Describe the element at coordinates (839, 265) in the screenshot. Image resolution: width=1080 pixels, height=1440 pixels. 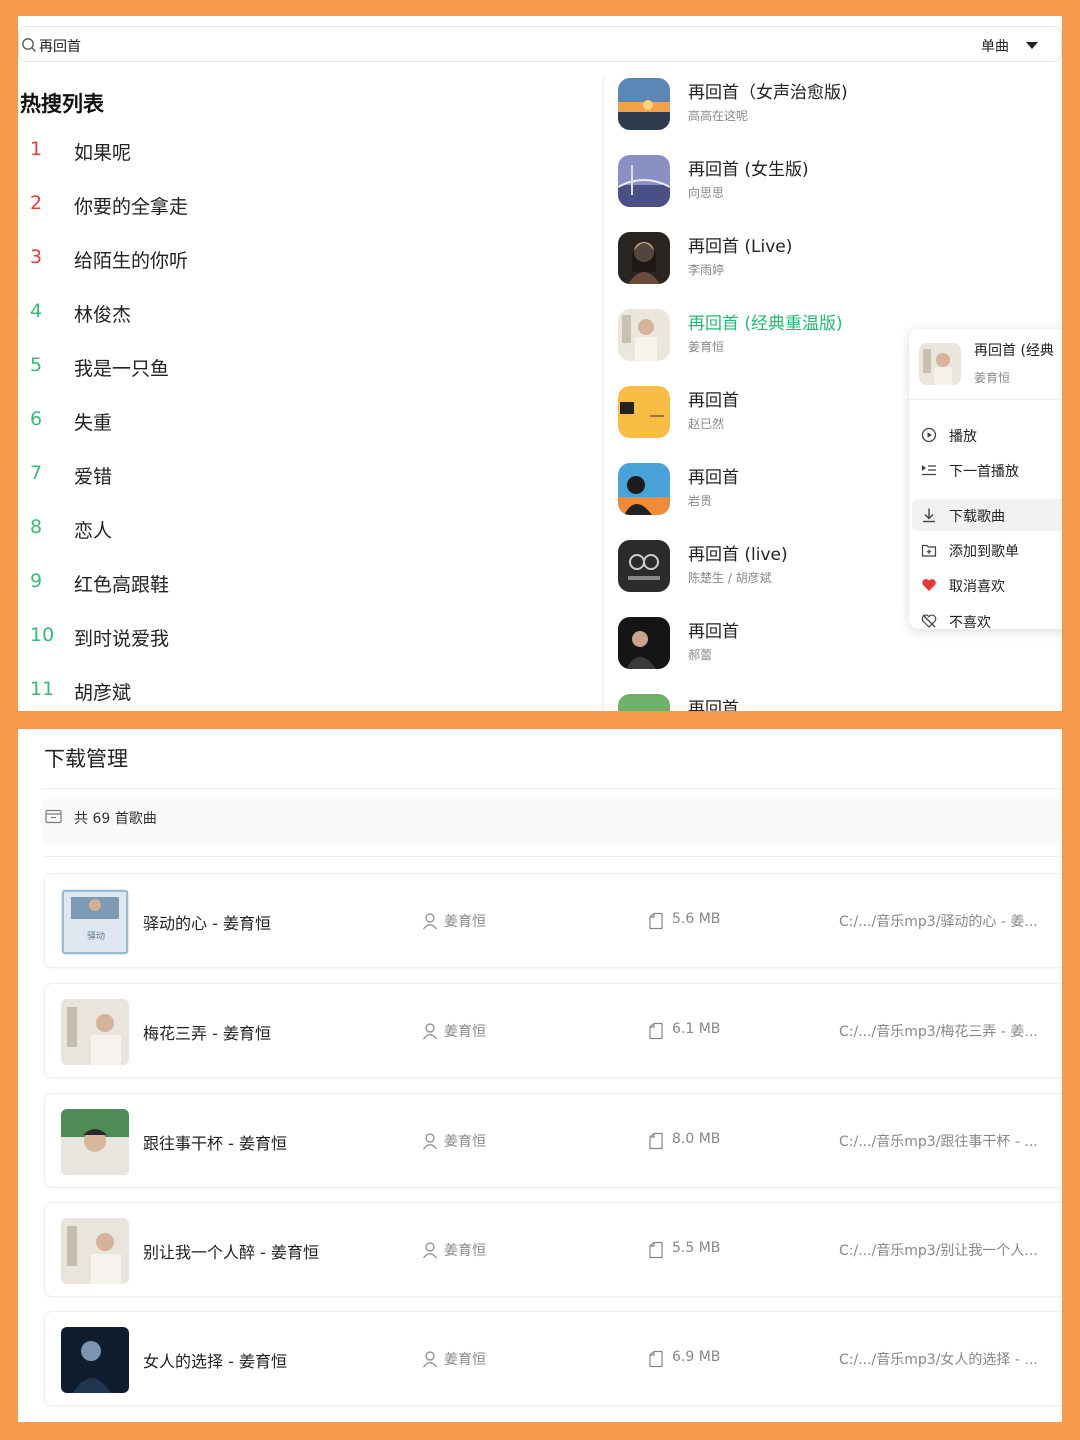
I see `search-result-item: 再回首 (Live) 李雨婷` at that location.